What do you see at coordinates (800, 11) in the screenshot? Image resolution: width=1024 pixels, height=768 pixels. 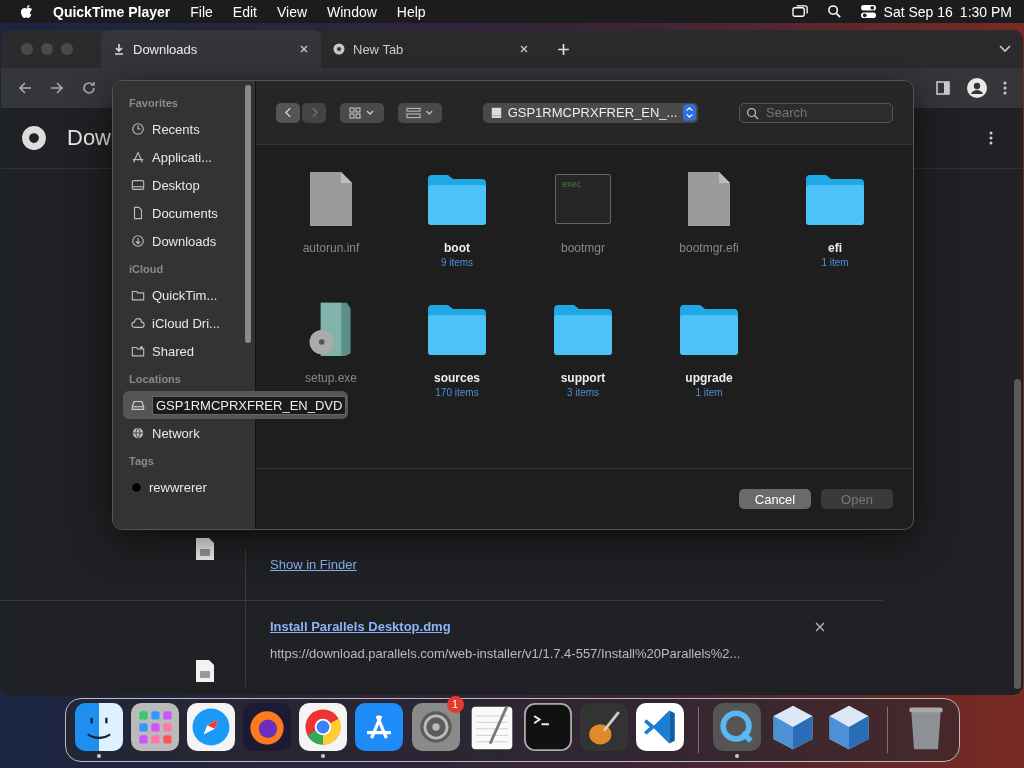 I see `windows-icon` at bounding box center [800, 11].